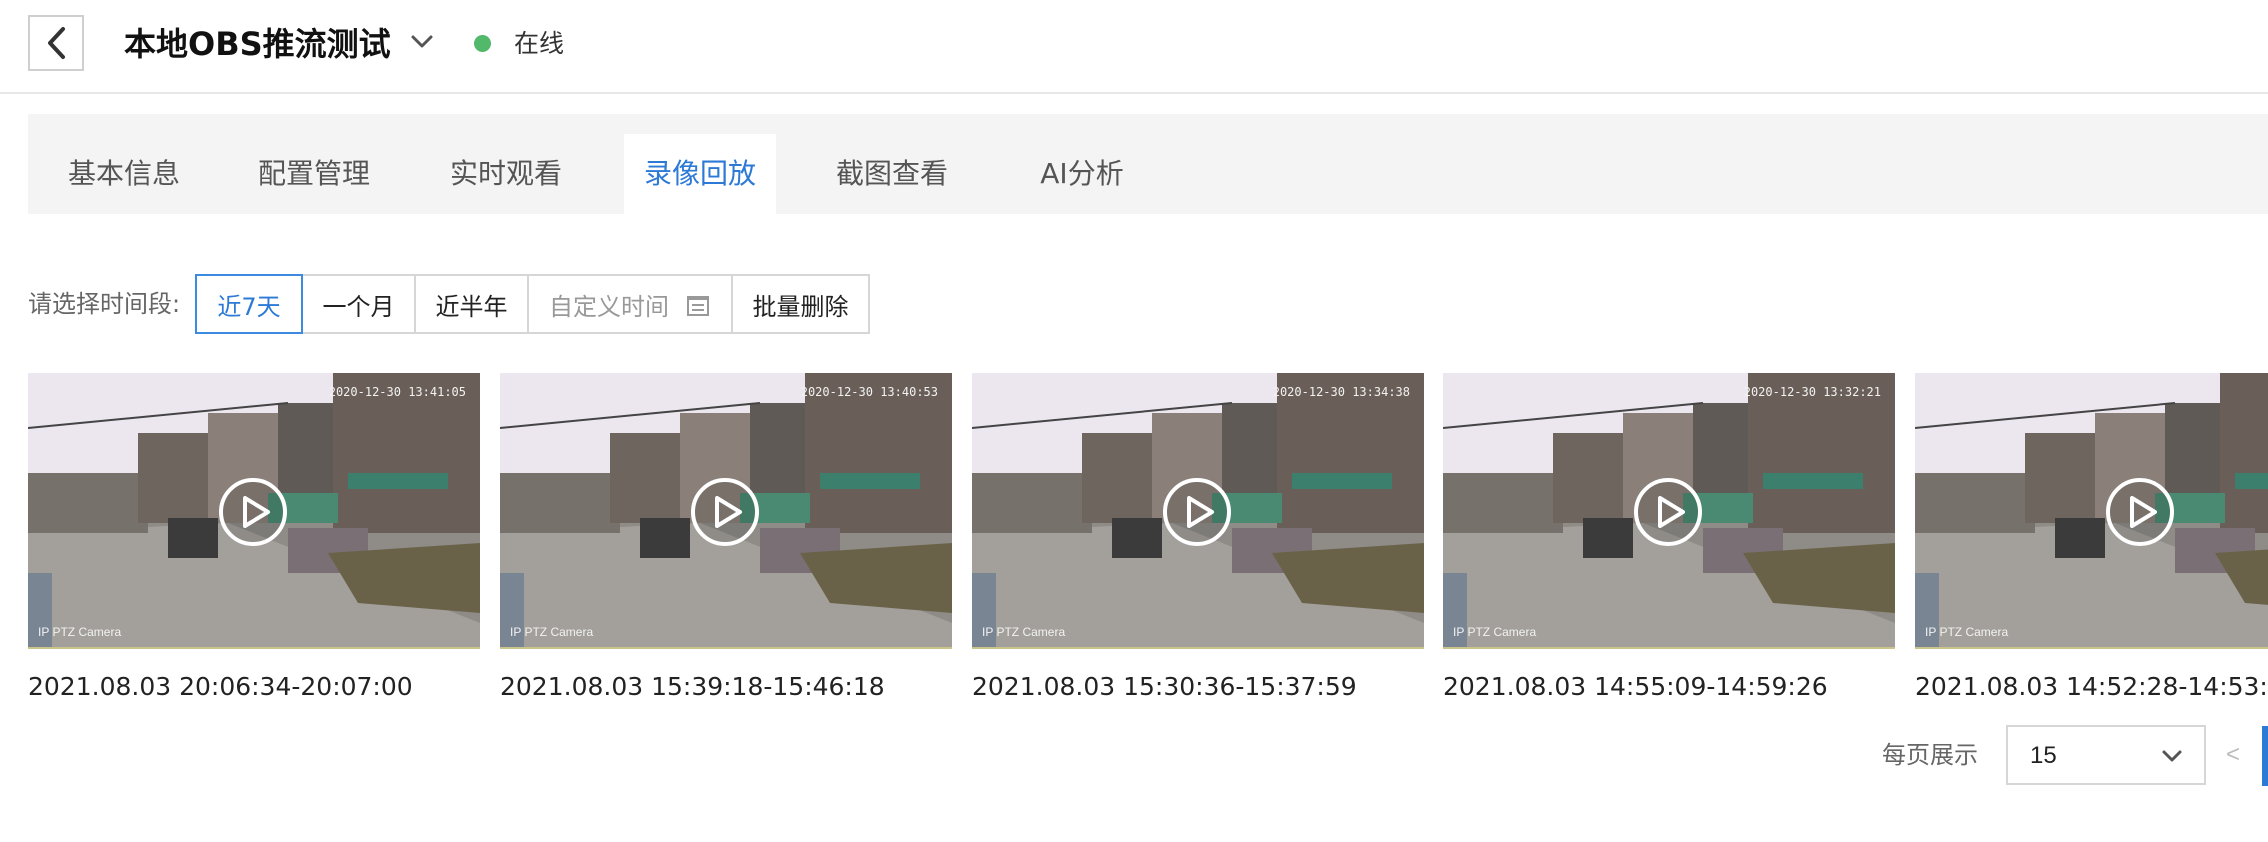 Image resolution: width=2268 pixels, height=842 pixels. What do you see at coordinates (2106, 755) in the screenshot?
I see `page-size-select: 15` at bounding box center [2106, 755].